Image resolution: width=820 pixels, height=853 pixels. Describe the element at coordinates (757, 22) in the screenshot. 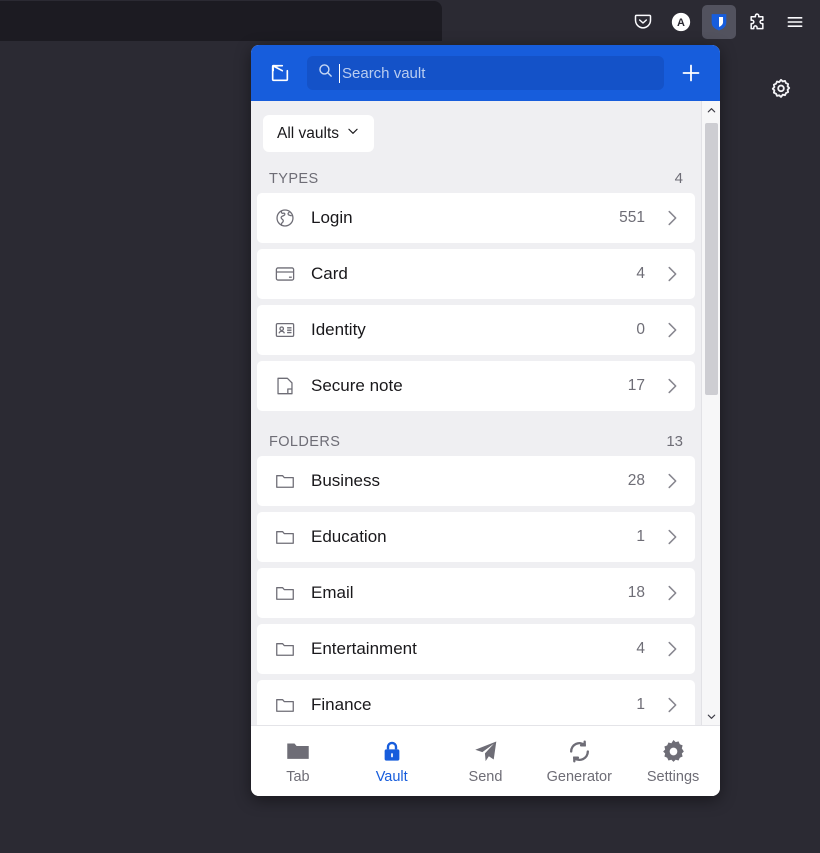

I see `extensions-puzzle-icon` at that location.